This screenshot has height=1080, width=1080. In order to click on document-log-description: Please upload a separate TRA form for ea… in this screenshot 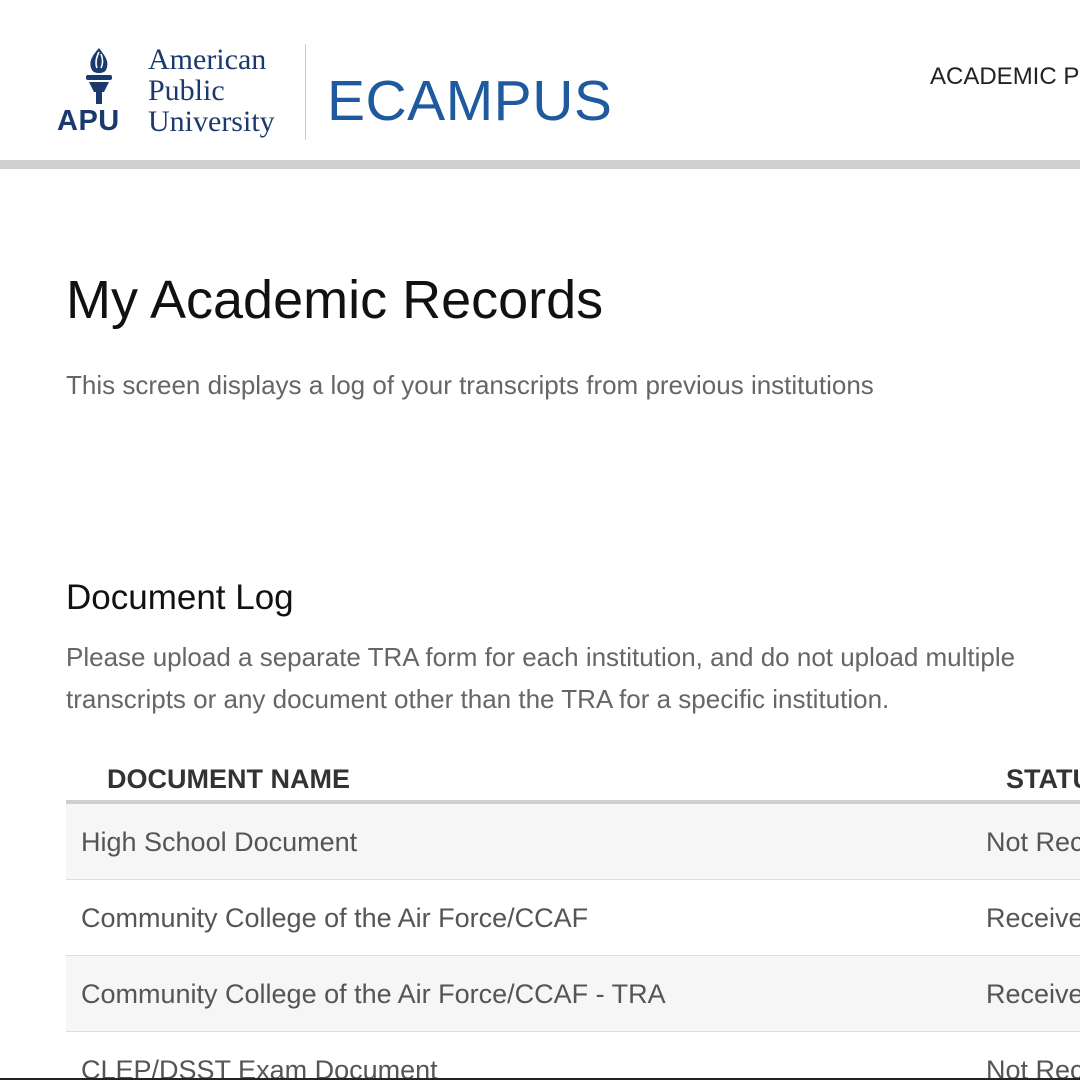, I will do `click(573, 678)`.